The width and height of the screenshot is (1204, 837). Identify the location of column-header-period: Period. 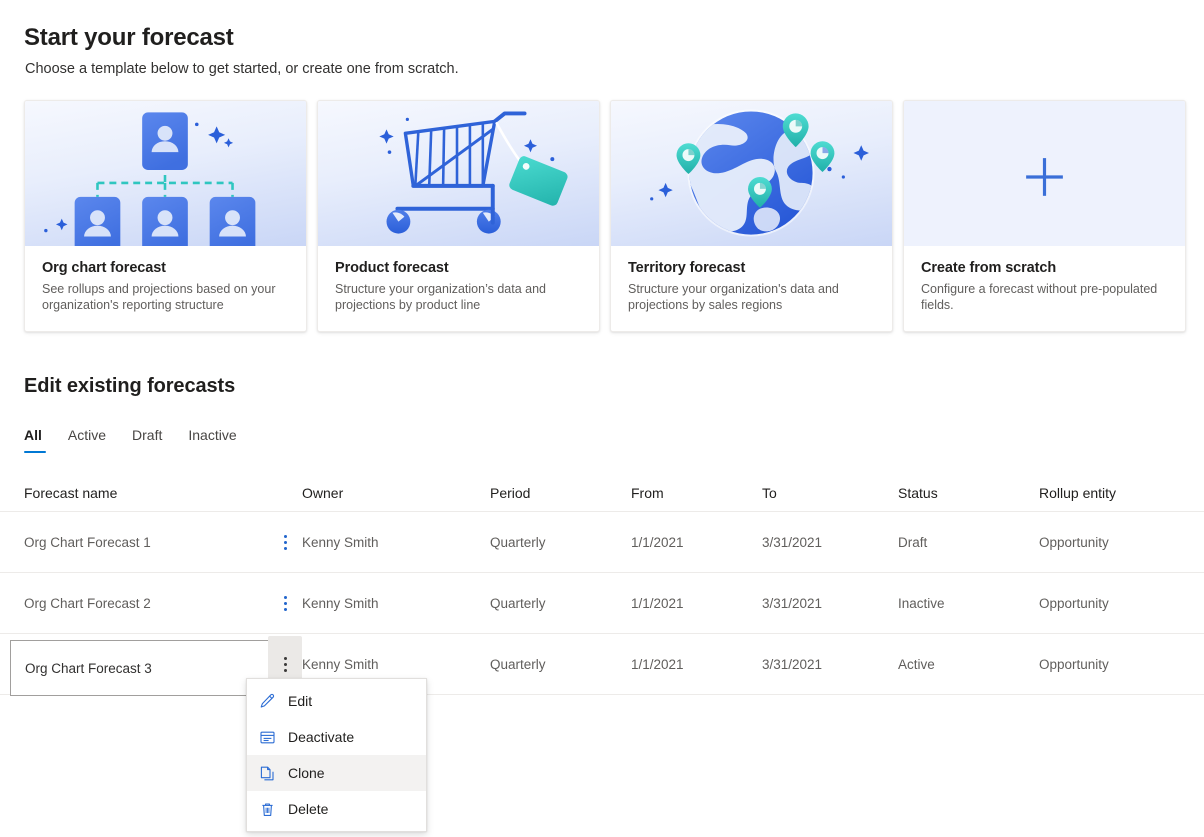
(560, 493).